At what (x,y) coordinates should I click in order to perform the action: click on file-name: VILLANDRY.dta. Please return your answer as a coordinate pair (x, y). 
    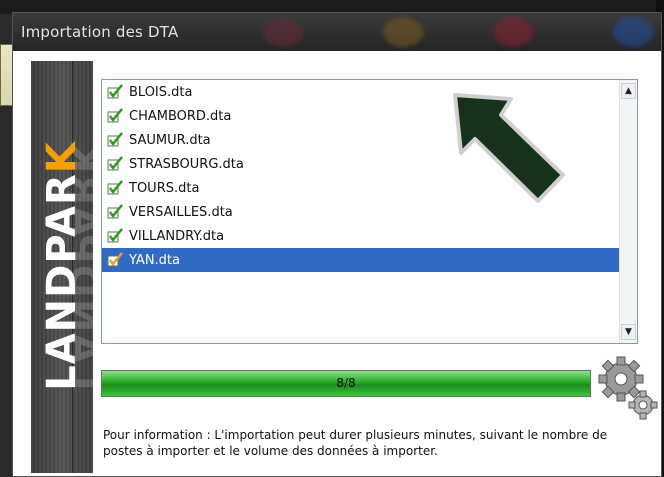
    Looking at the image, I should click on (177, 236).